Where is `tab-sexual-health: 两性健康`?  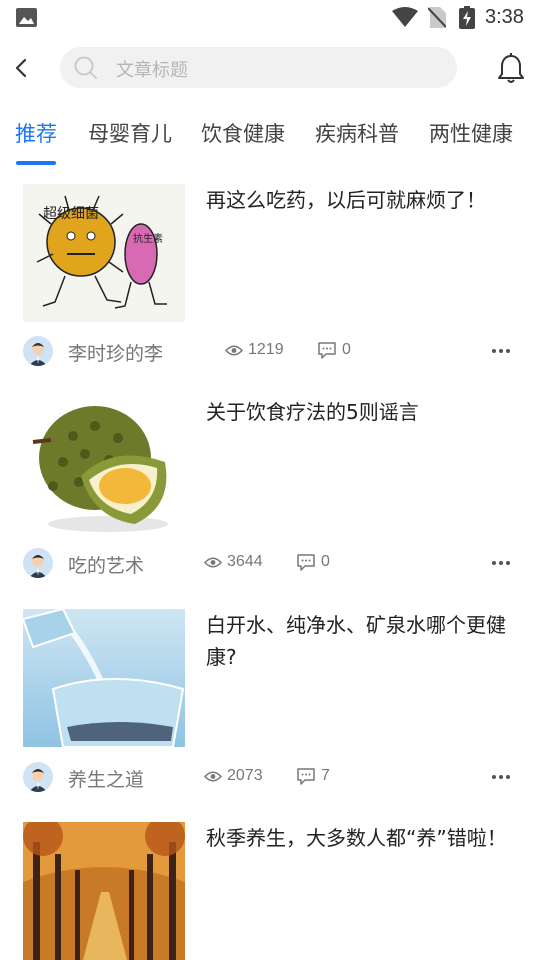 tab-sexual-health: 两性健康 is located at coordinates (471, 133).